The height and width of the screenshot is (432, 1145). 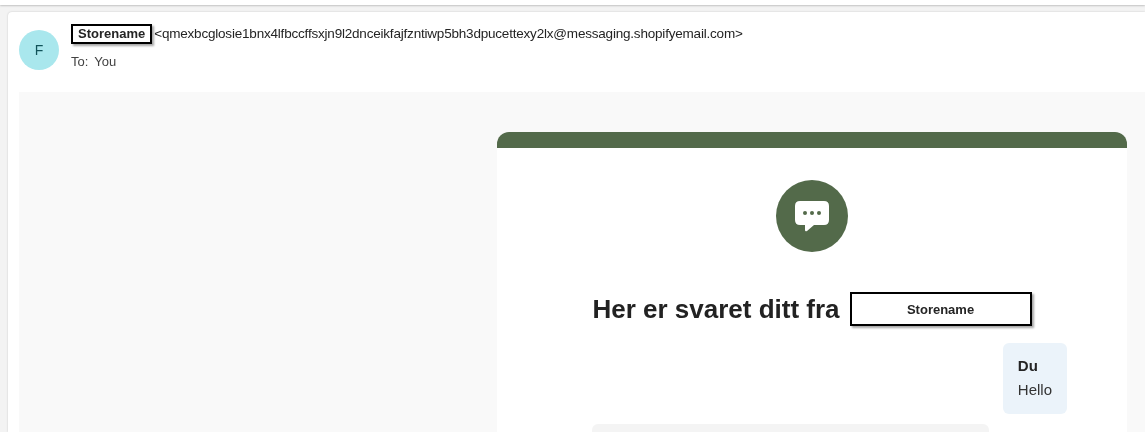 I want to click on store-name: Storename, so click(x=940, y=309).